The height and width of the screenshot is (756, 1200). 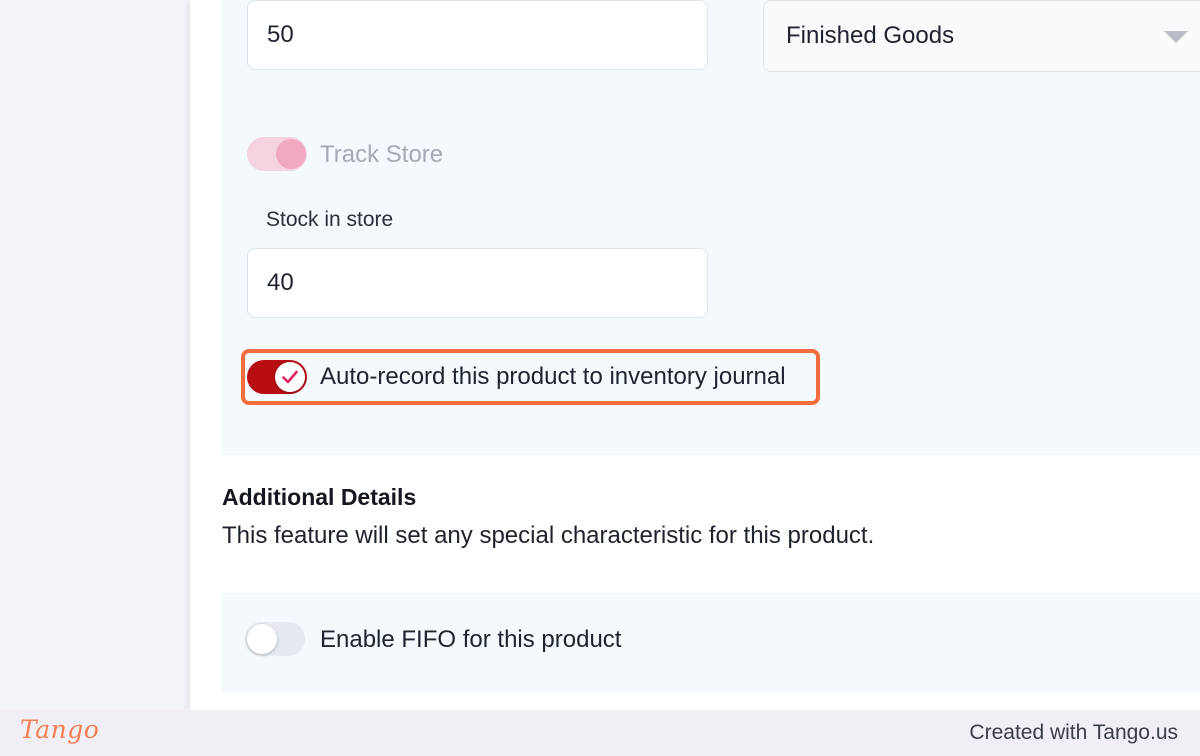 I want to click on additional-details-title: Additional Details, so click(x=319, y=497).